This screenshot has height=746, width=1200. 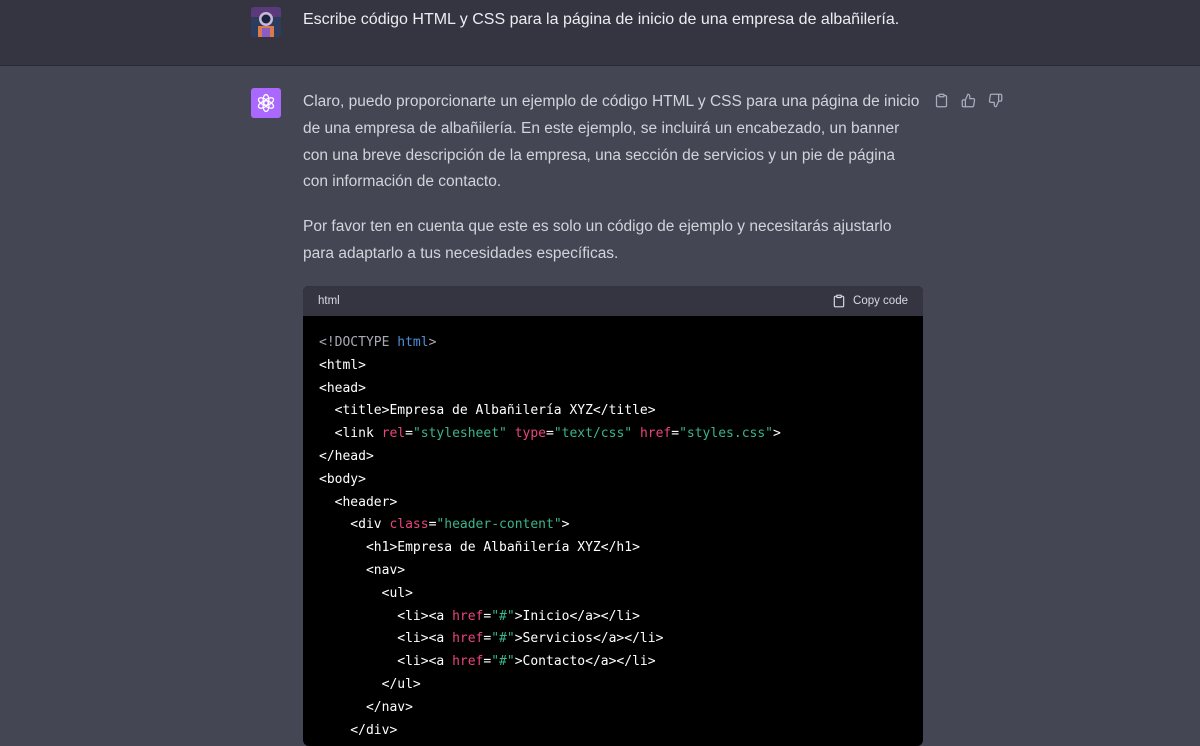 I want to click on copy-code-label: Copy code, so click(x=880, y=301).